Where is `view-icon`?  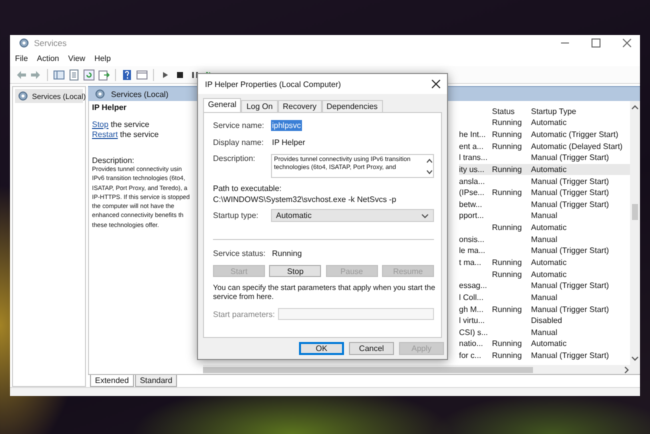 view-icon is located at coordinates (142, 74).